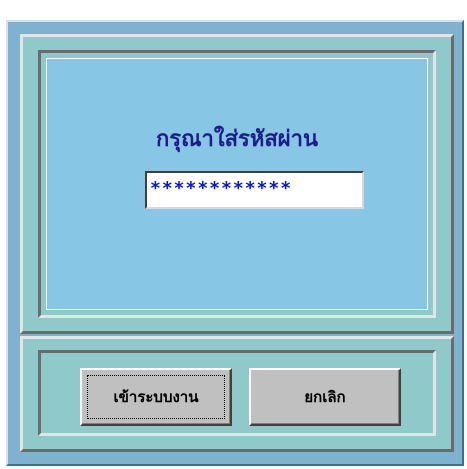 The image size is (467, 469). What do you see at coordinates (237, 139) in the screenshot?
I see `password-prompt-label: กรุณาใส่รหัสผ่าน` at bounding box center [237, 139].